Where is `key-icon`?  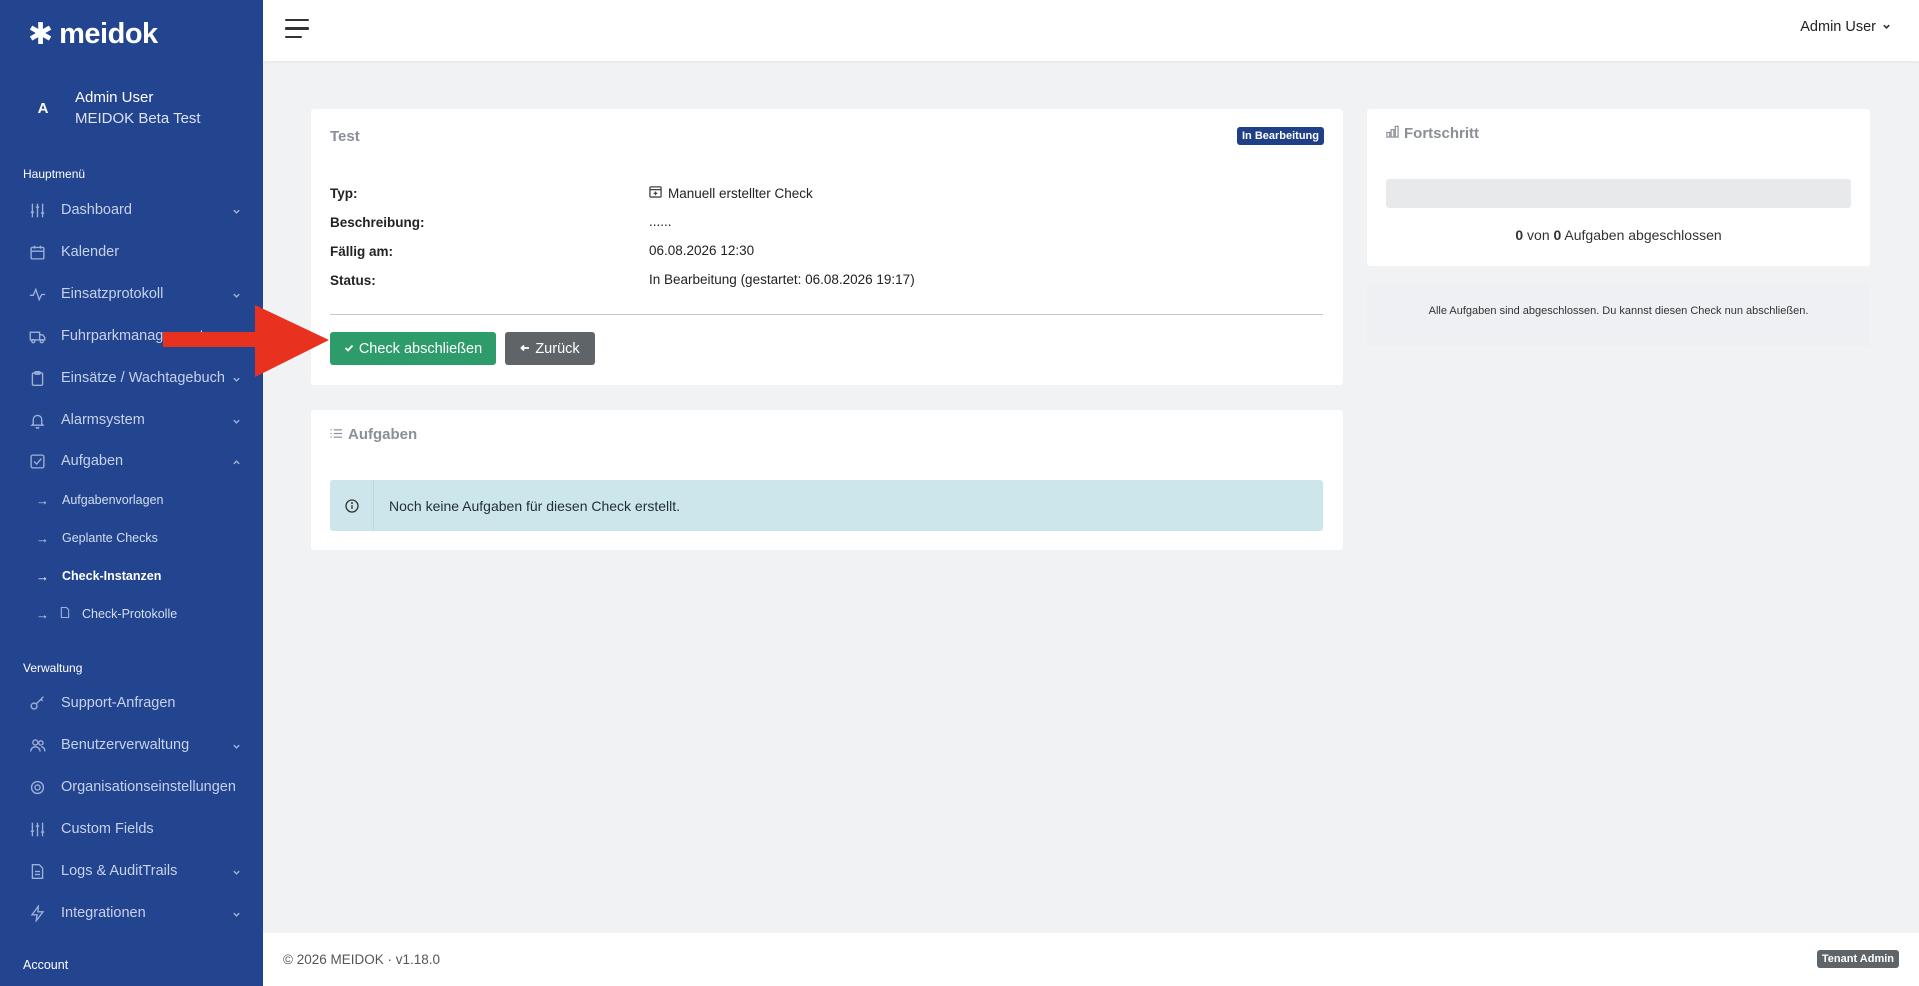
key-icon is located at coordinates (37, 703).